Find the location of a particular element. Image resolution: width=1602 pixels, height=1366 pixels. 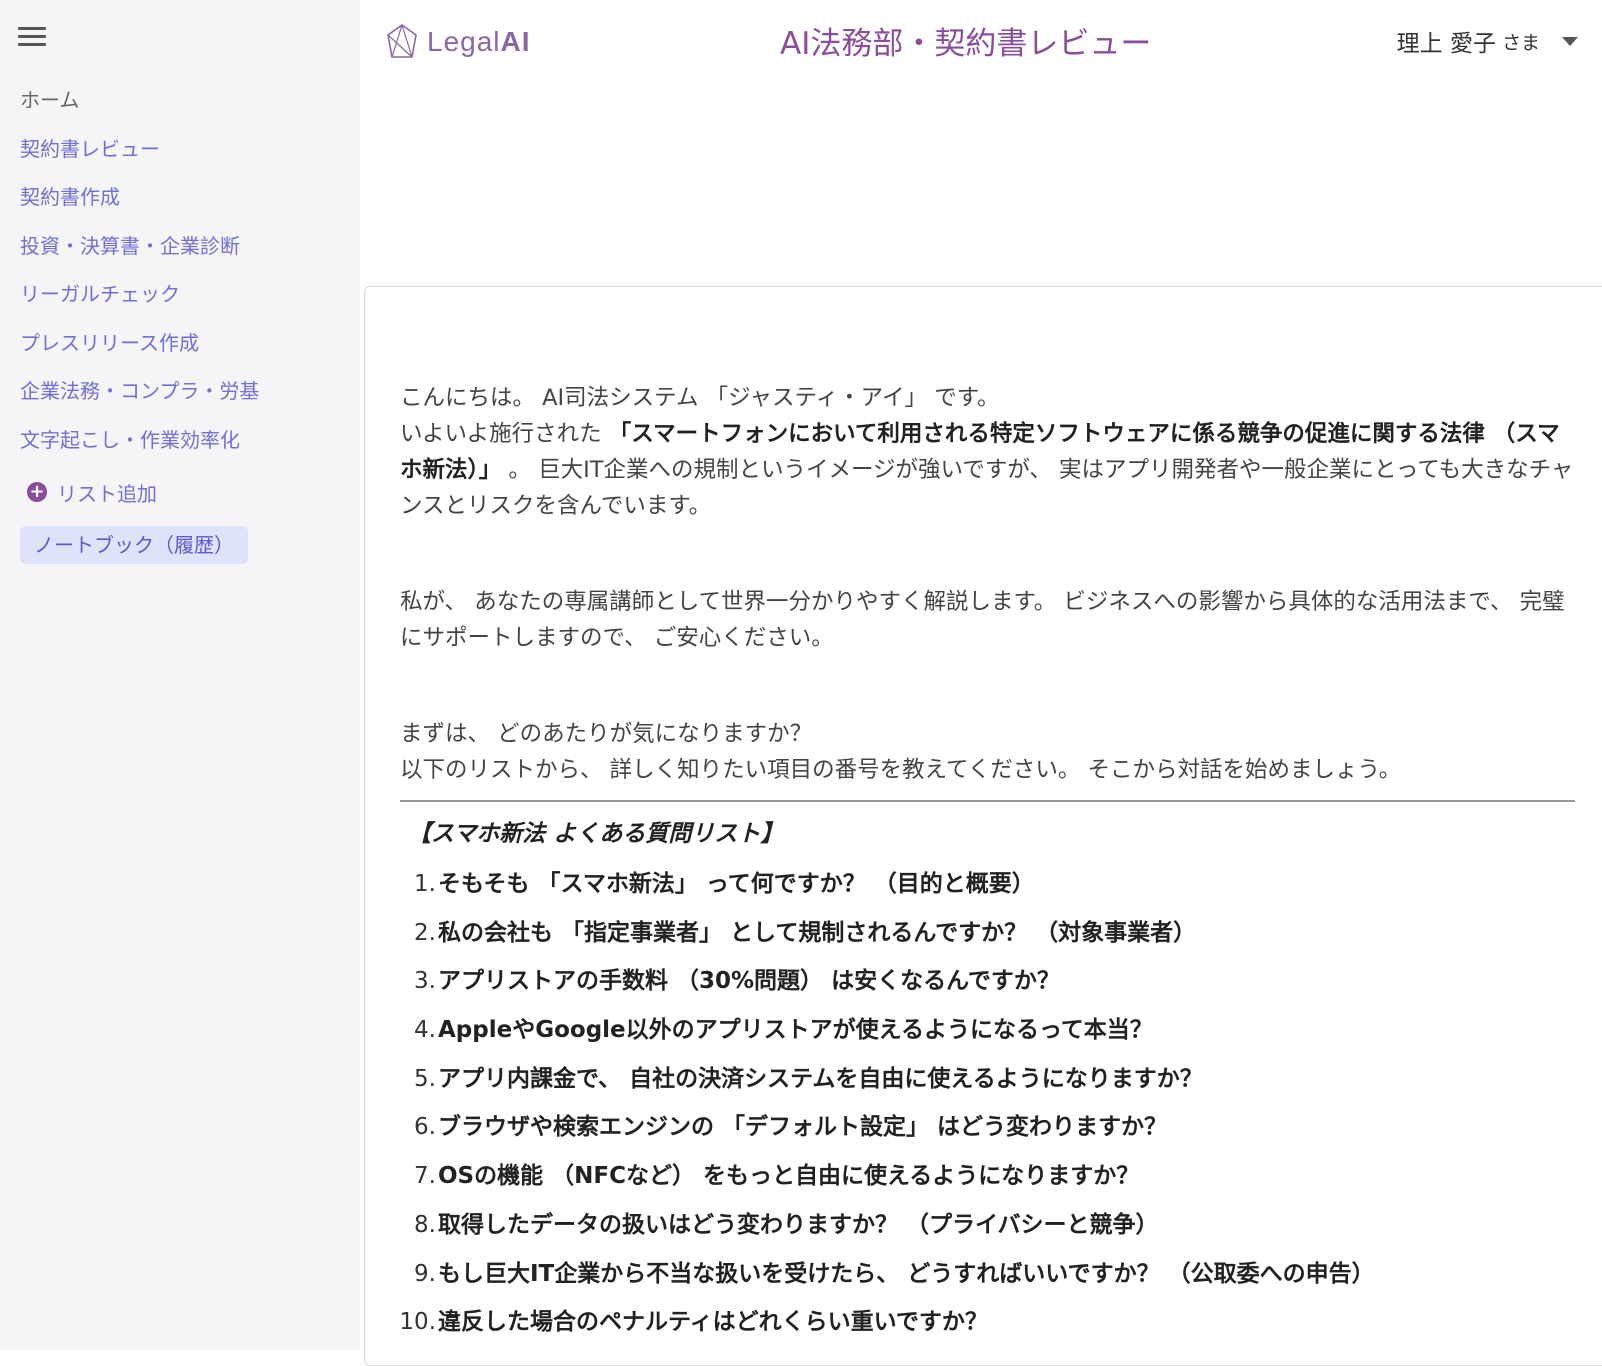

faq-item: 3. アプリストアの手数料 （30%問題） は安くなるんですか？ is located at coordinates (987, 981).